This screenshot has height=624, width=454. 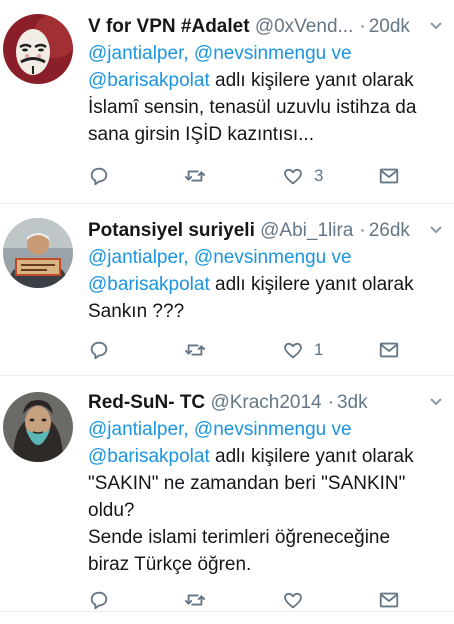 What do you see at coordinates (352, 402) in the screenshot?
I see `timestamp: 3dk` at bounding box center [352, 402].